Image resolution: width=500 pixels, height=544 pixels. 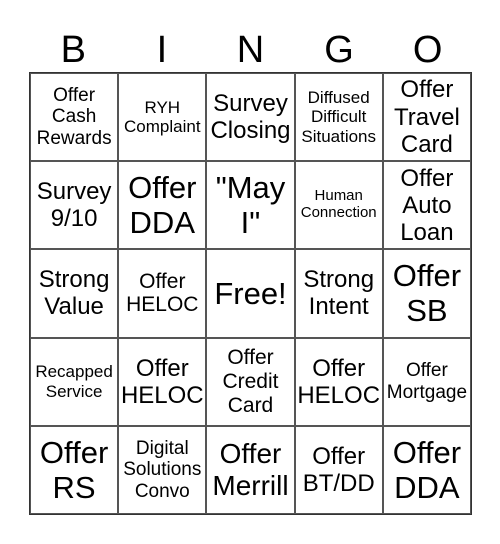 I want to click on cell-text: Offer Auto Loan, so click(x=427, y=205).